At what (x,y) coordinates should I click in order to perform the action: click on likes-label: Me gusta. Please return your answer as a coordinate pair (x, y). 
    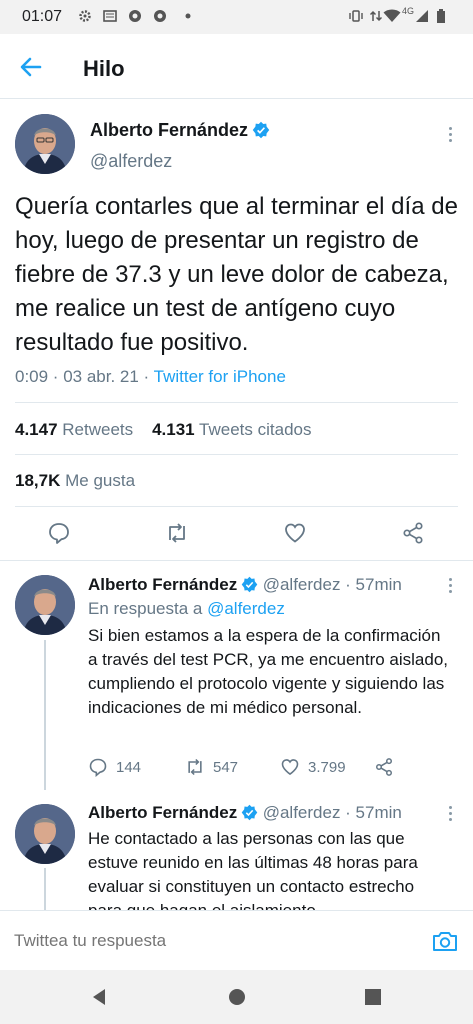
    Looking at the image, I should click on (100, 480).